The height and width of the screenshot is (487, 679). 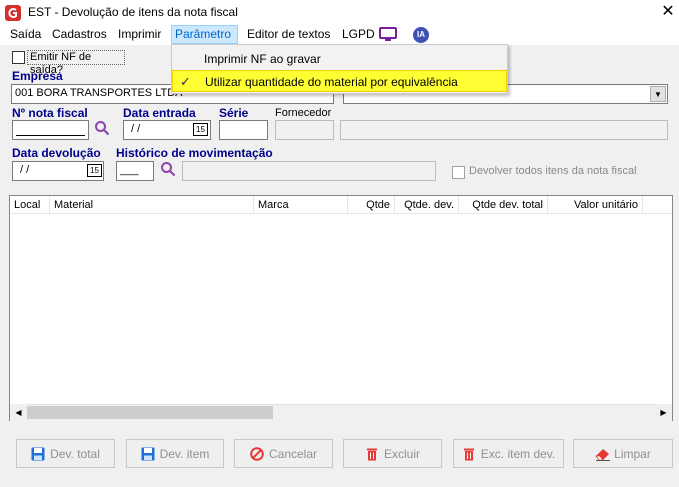 What do you see at coordinates (458, 172) in the screenshot?
I see `devolver-todos-checkbox` at bounding box center [458, 172].